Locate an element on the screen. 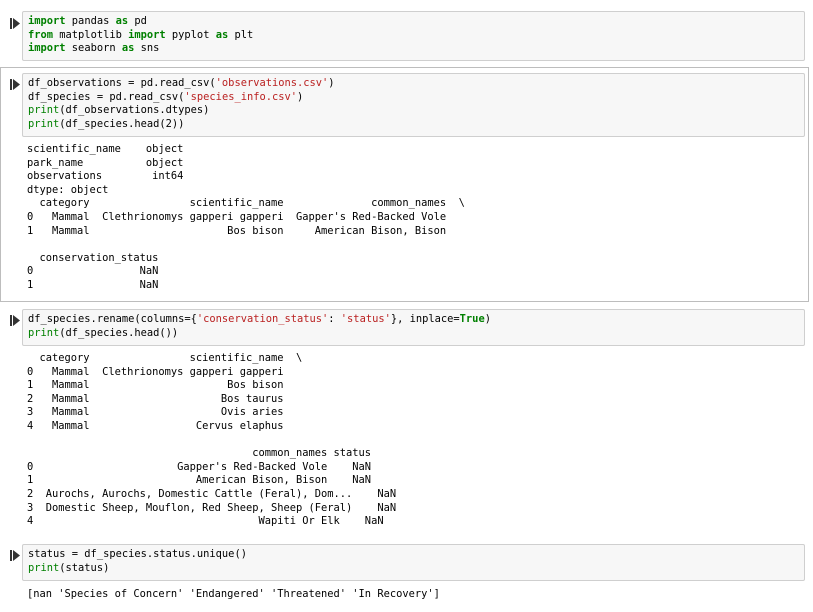 The image size is (813, 612). code-token: plt is located at coordinates (241, 34).